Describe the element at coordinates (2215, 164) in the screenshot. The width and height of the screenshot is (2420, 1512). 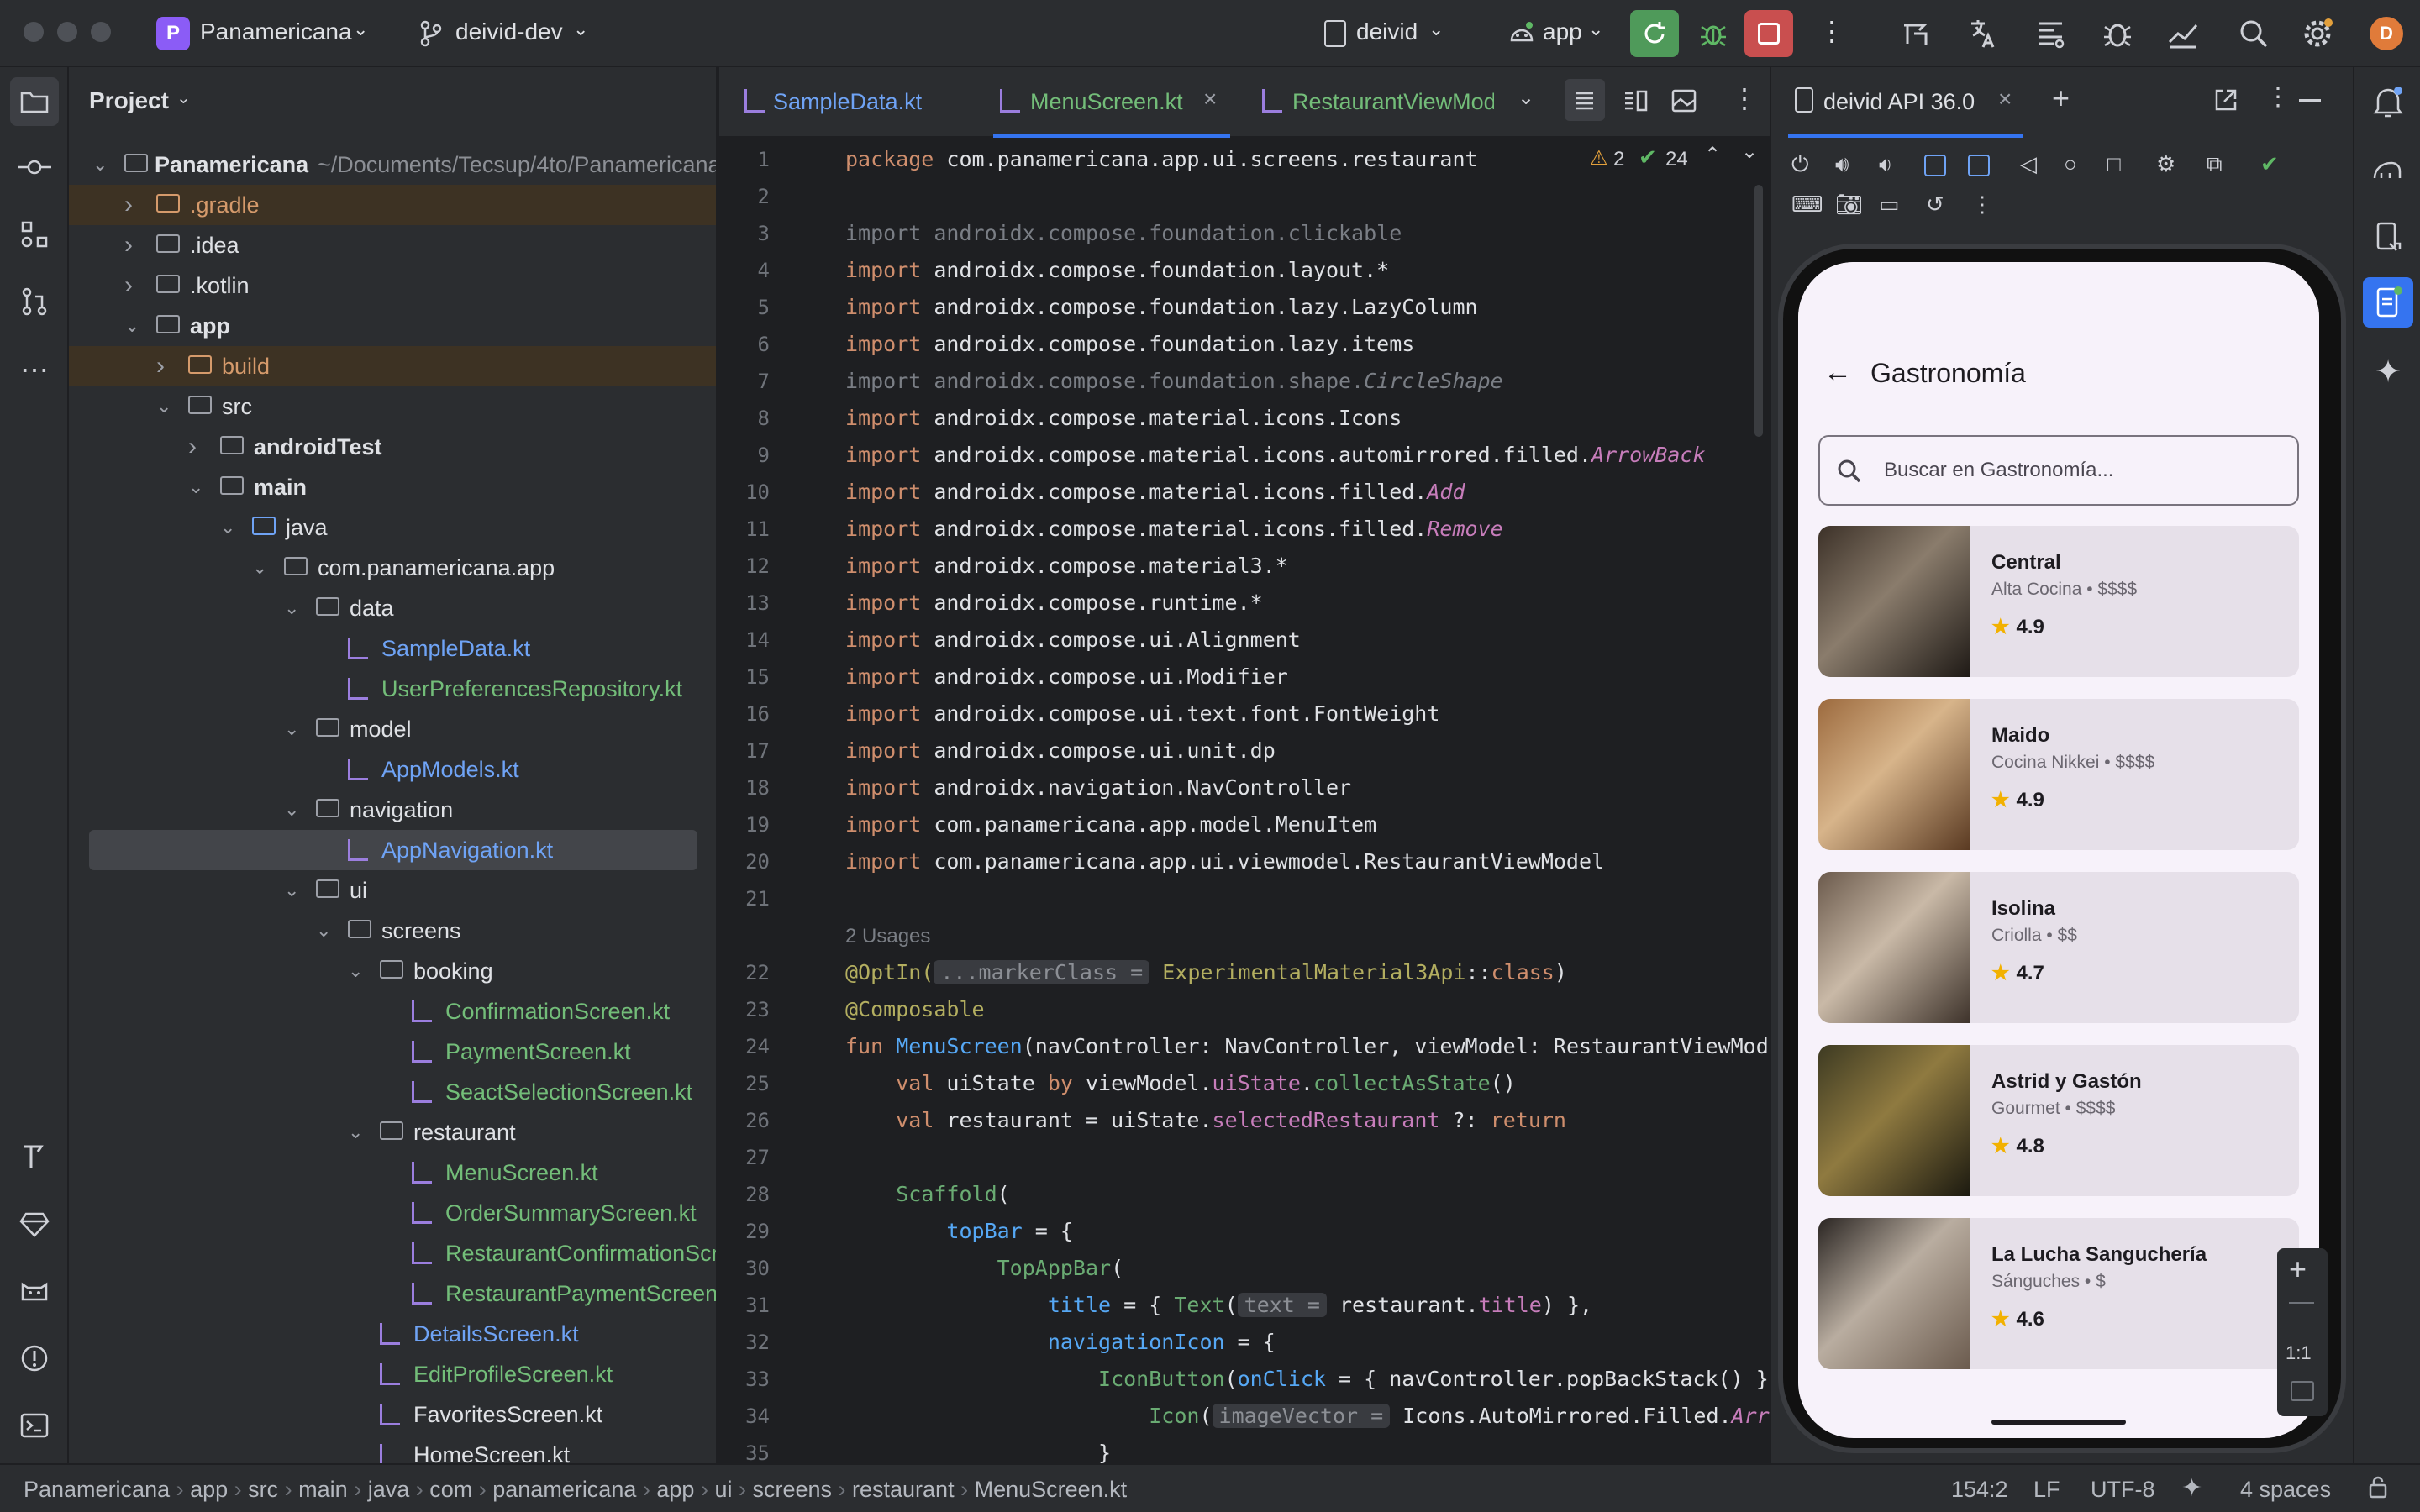
I see `screen-record-icon: ⧉` at that location.